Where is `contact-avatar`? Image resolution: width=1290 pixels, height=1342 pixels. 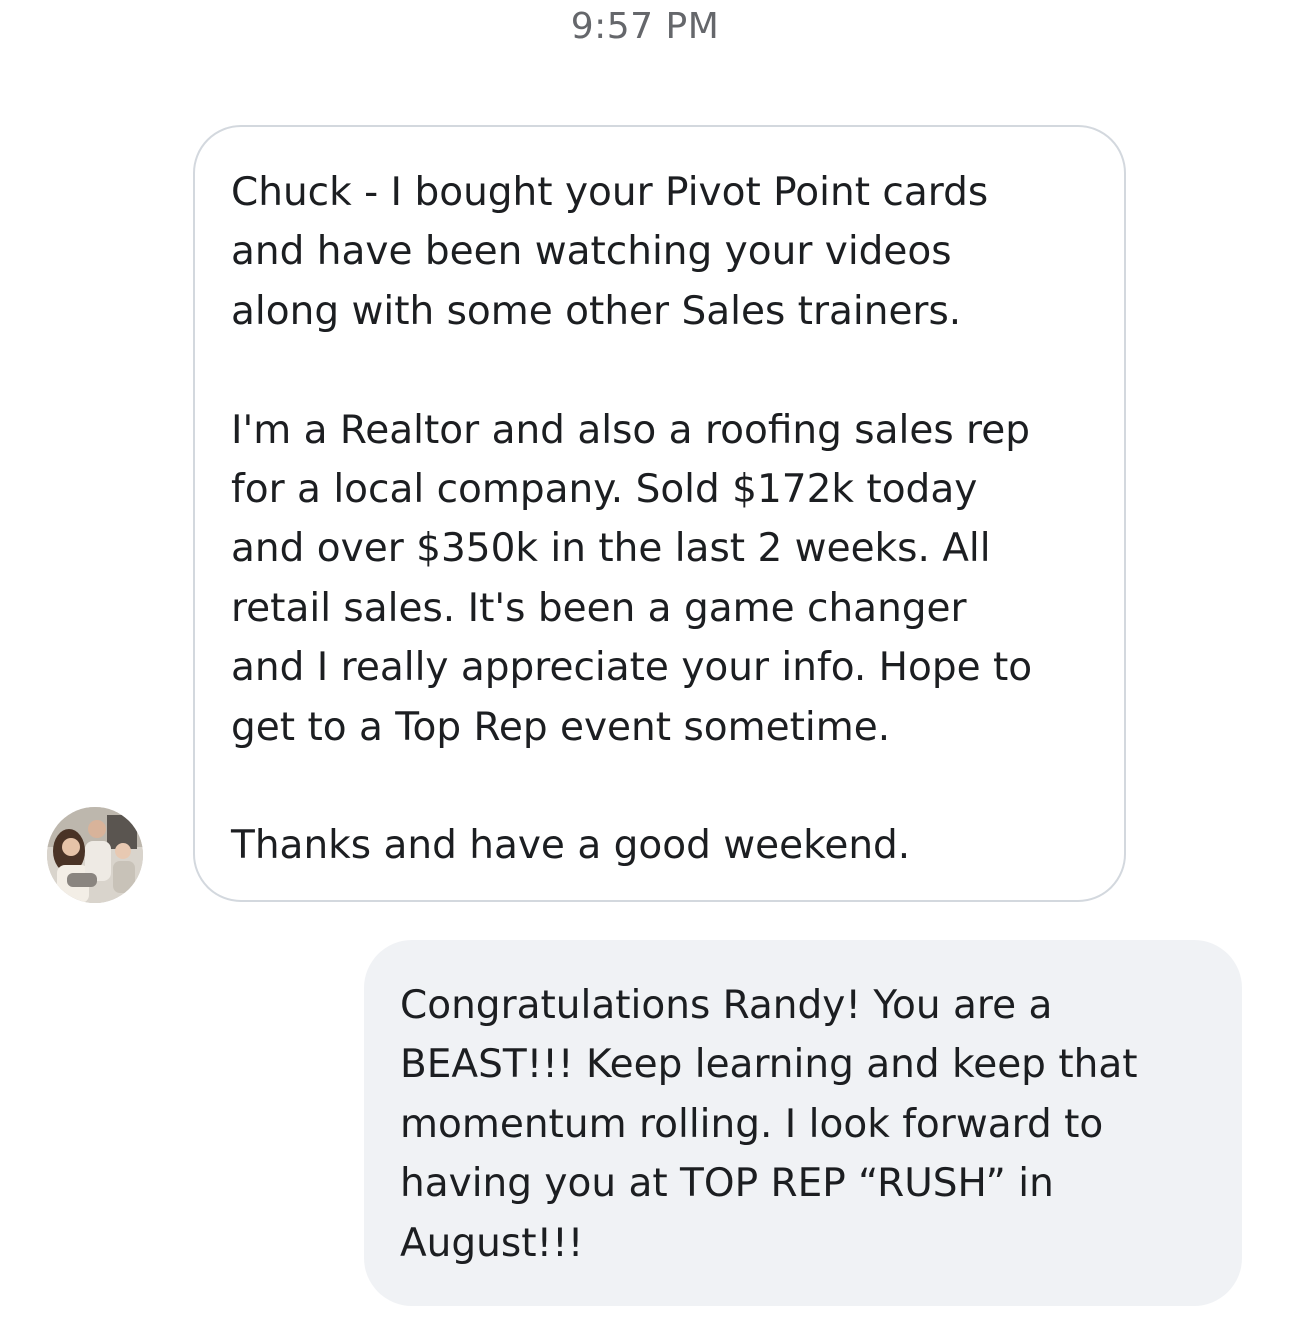
contact-avatar is located at coordinates (95, 855).